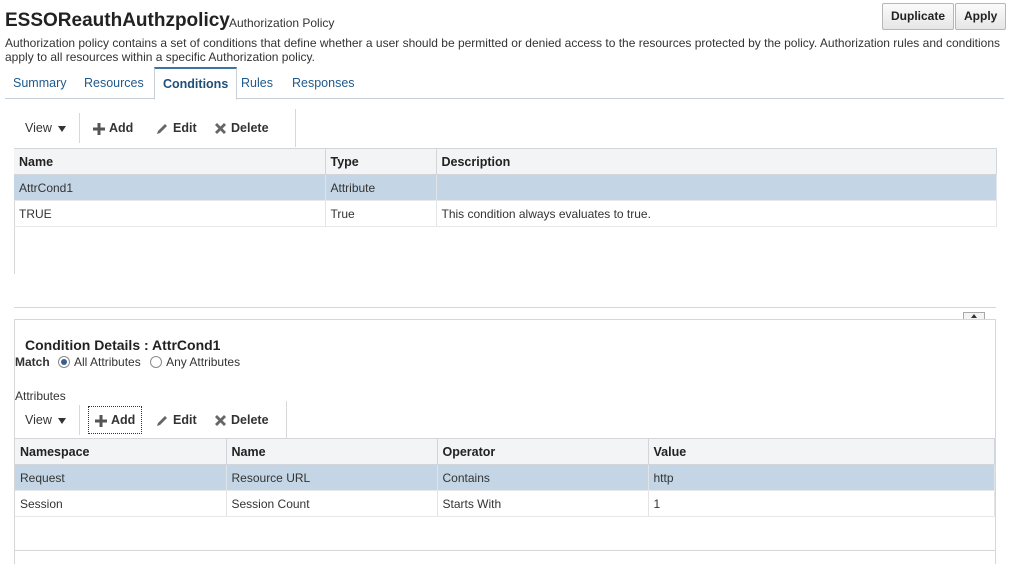 Image resolution: width=1011 pixels, height=564 pixels. I want to click on conditions-delete-button: Delete, so click(241, 128).